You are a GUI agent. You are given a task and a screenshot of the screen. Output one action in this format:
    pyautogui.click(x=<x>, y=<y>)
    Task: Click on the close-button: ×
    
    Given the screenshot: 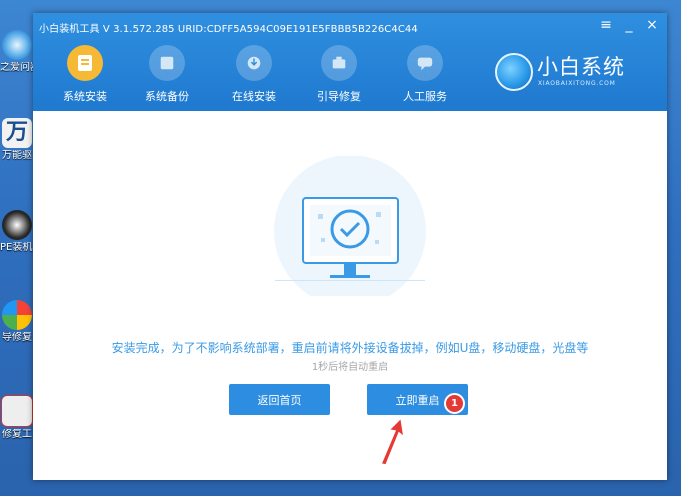 What is the action you would take?
    pyautogui.click(x=652, y=25)
    